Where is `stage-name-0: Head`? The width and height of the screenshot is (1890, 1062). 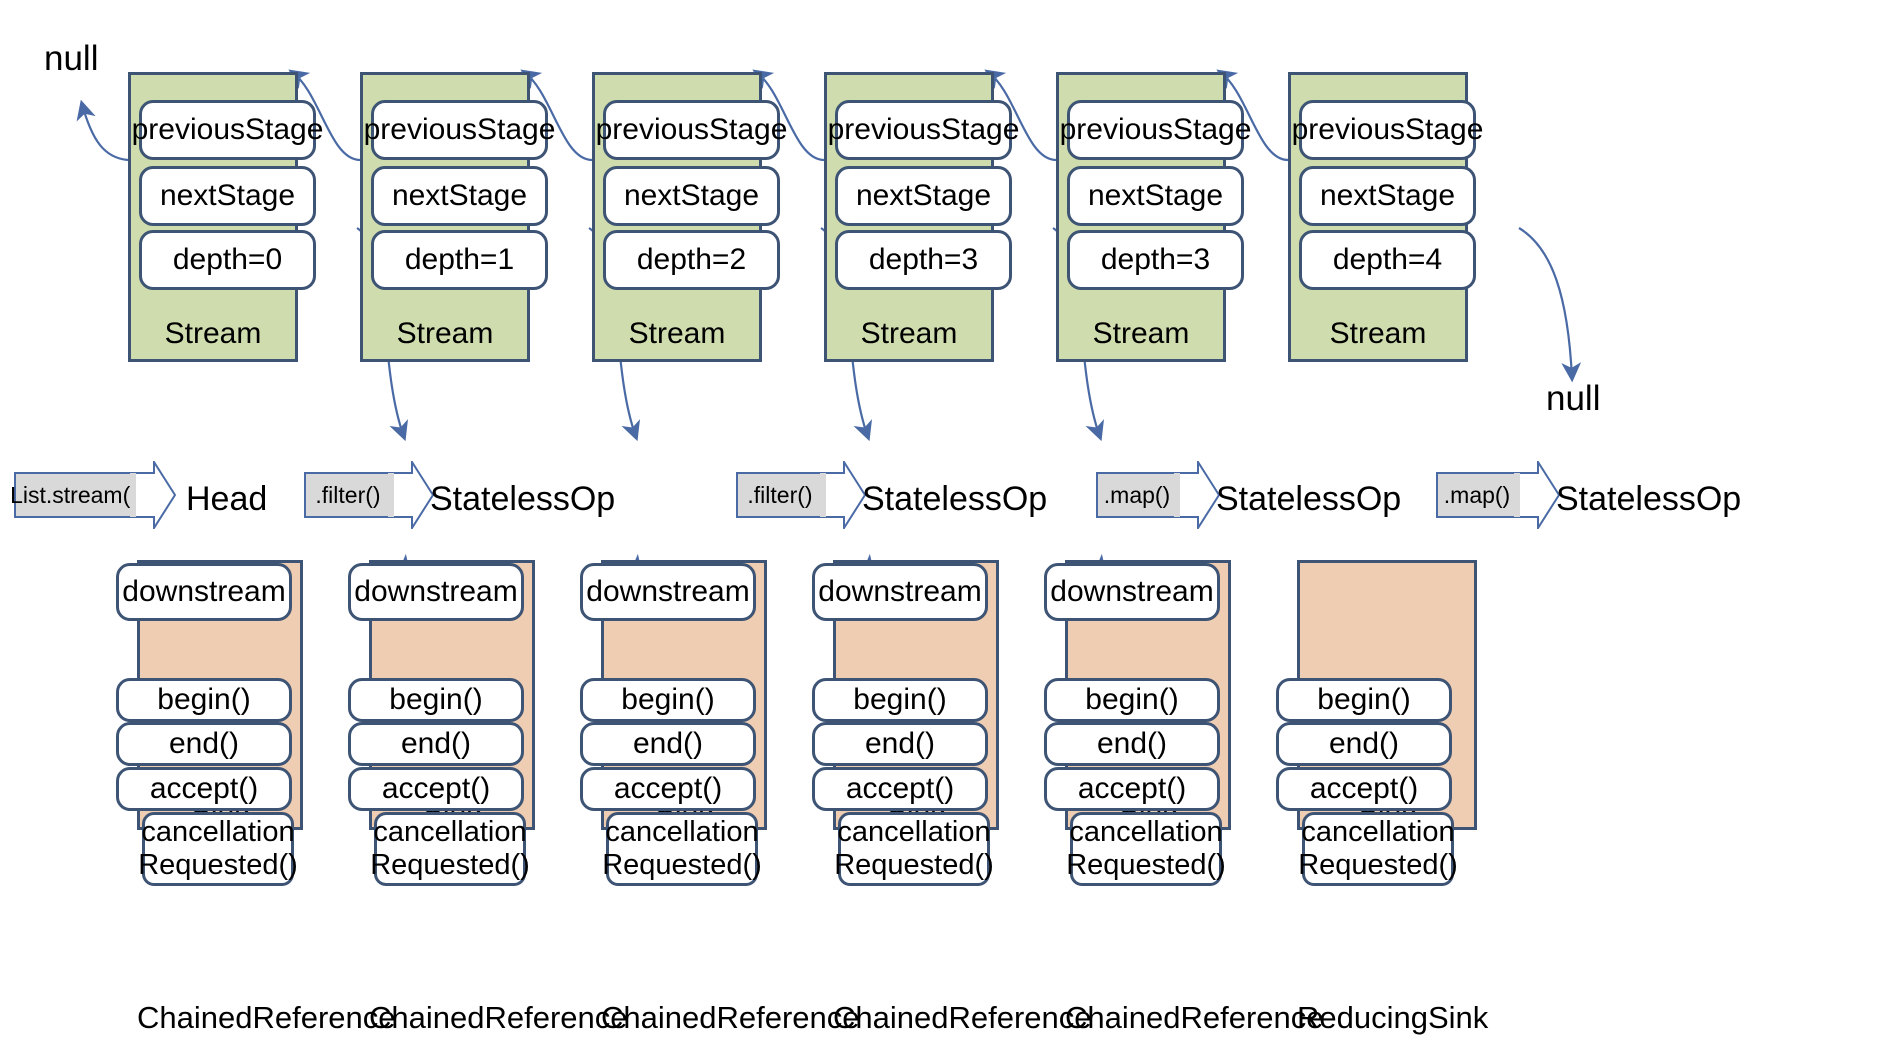
stage-name-0: Head is located at coordinates (227, 499).